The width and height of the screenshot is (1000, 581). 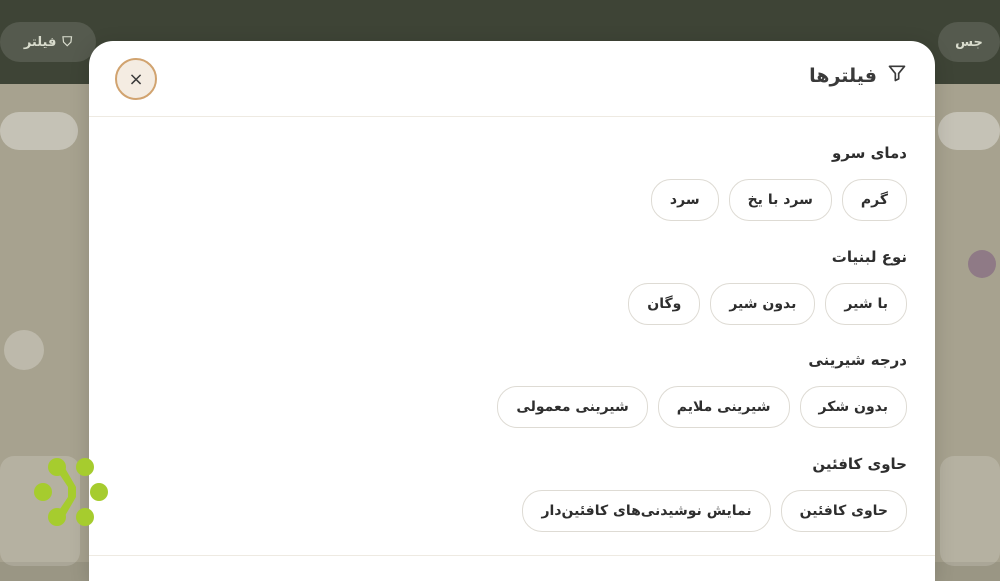 I want to click on section-title: دمای سرو, so click(x=869, y=153).